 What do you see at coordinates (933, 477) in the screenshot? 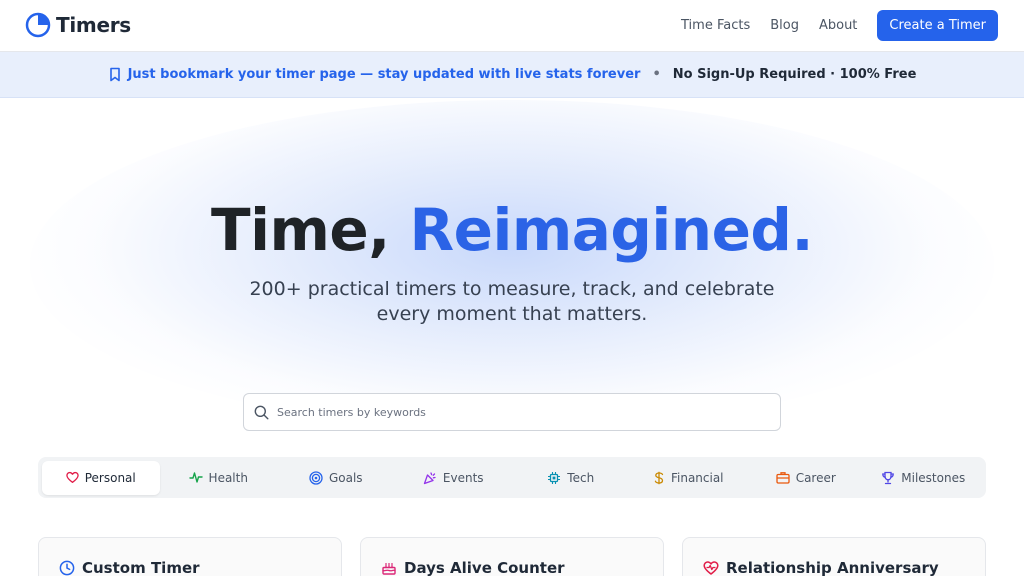
I see `tab-label: Milestones` at bounding box center [933, 477].